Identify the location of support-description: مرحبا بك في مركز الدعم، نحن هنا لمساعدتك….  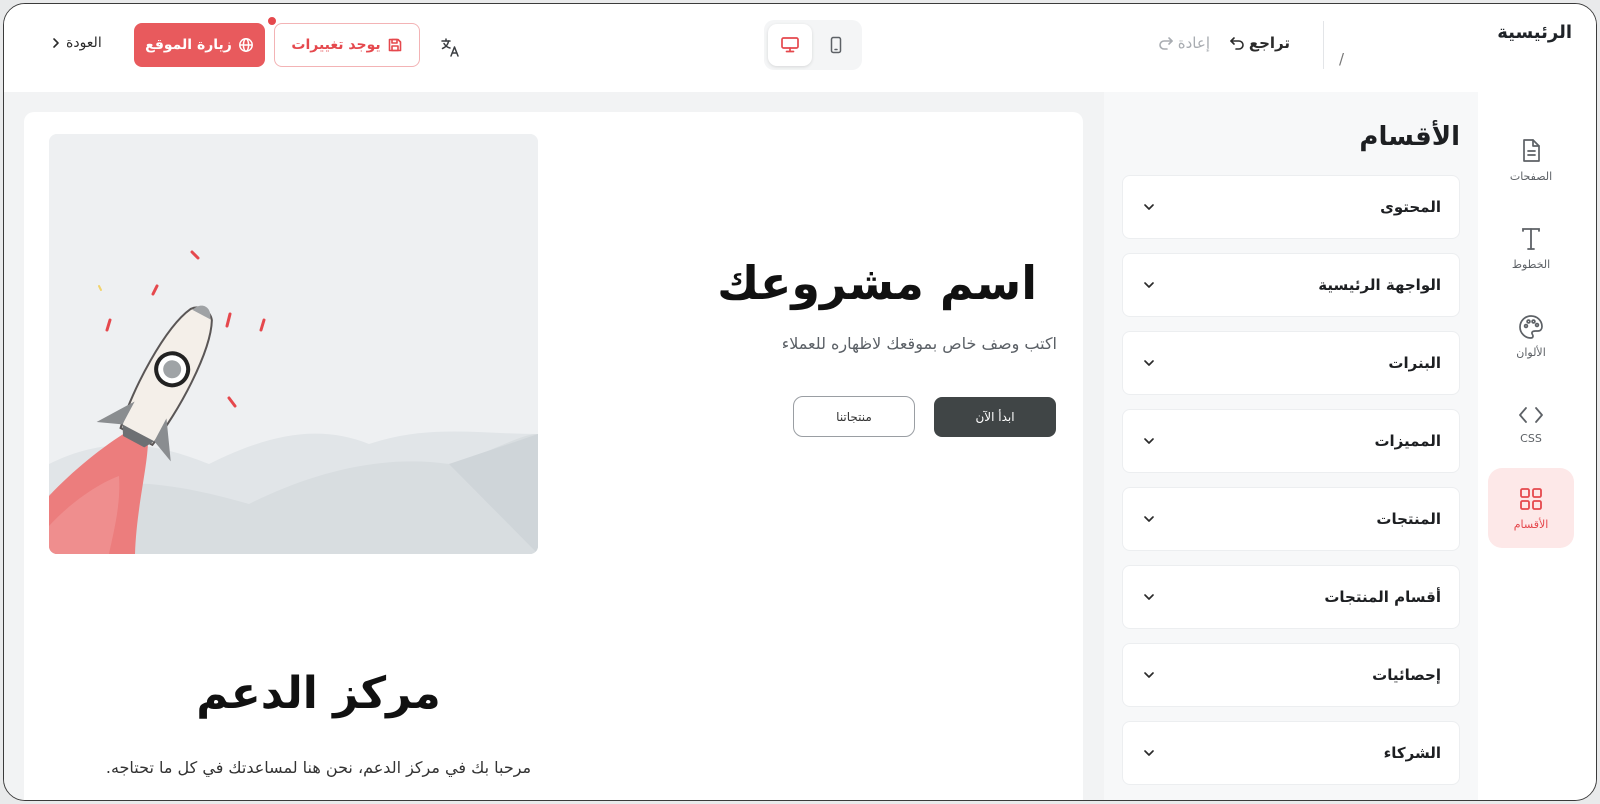
(318, 767).